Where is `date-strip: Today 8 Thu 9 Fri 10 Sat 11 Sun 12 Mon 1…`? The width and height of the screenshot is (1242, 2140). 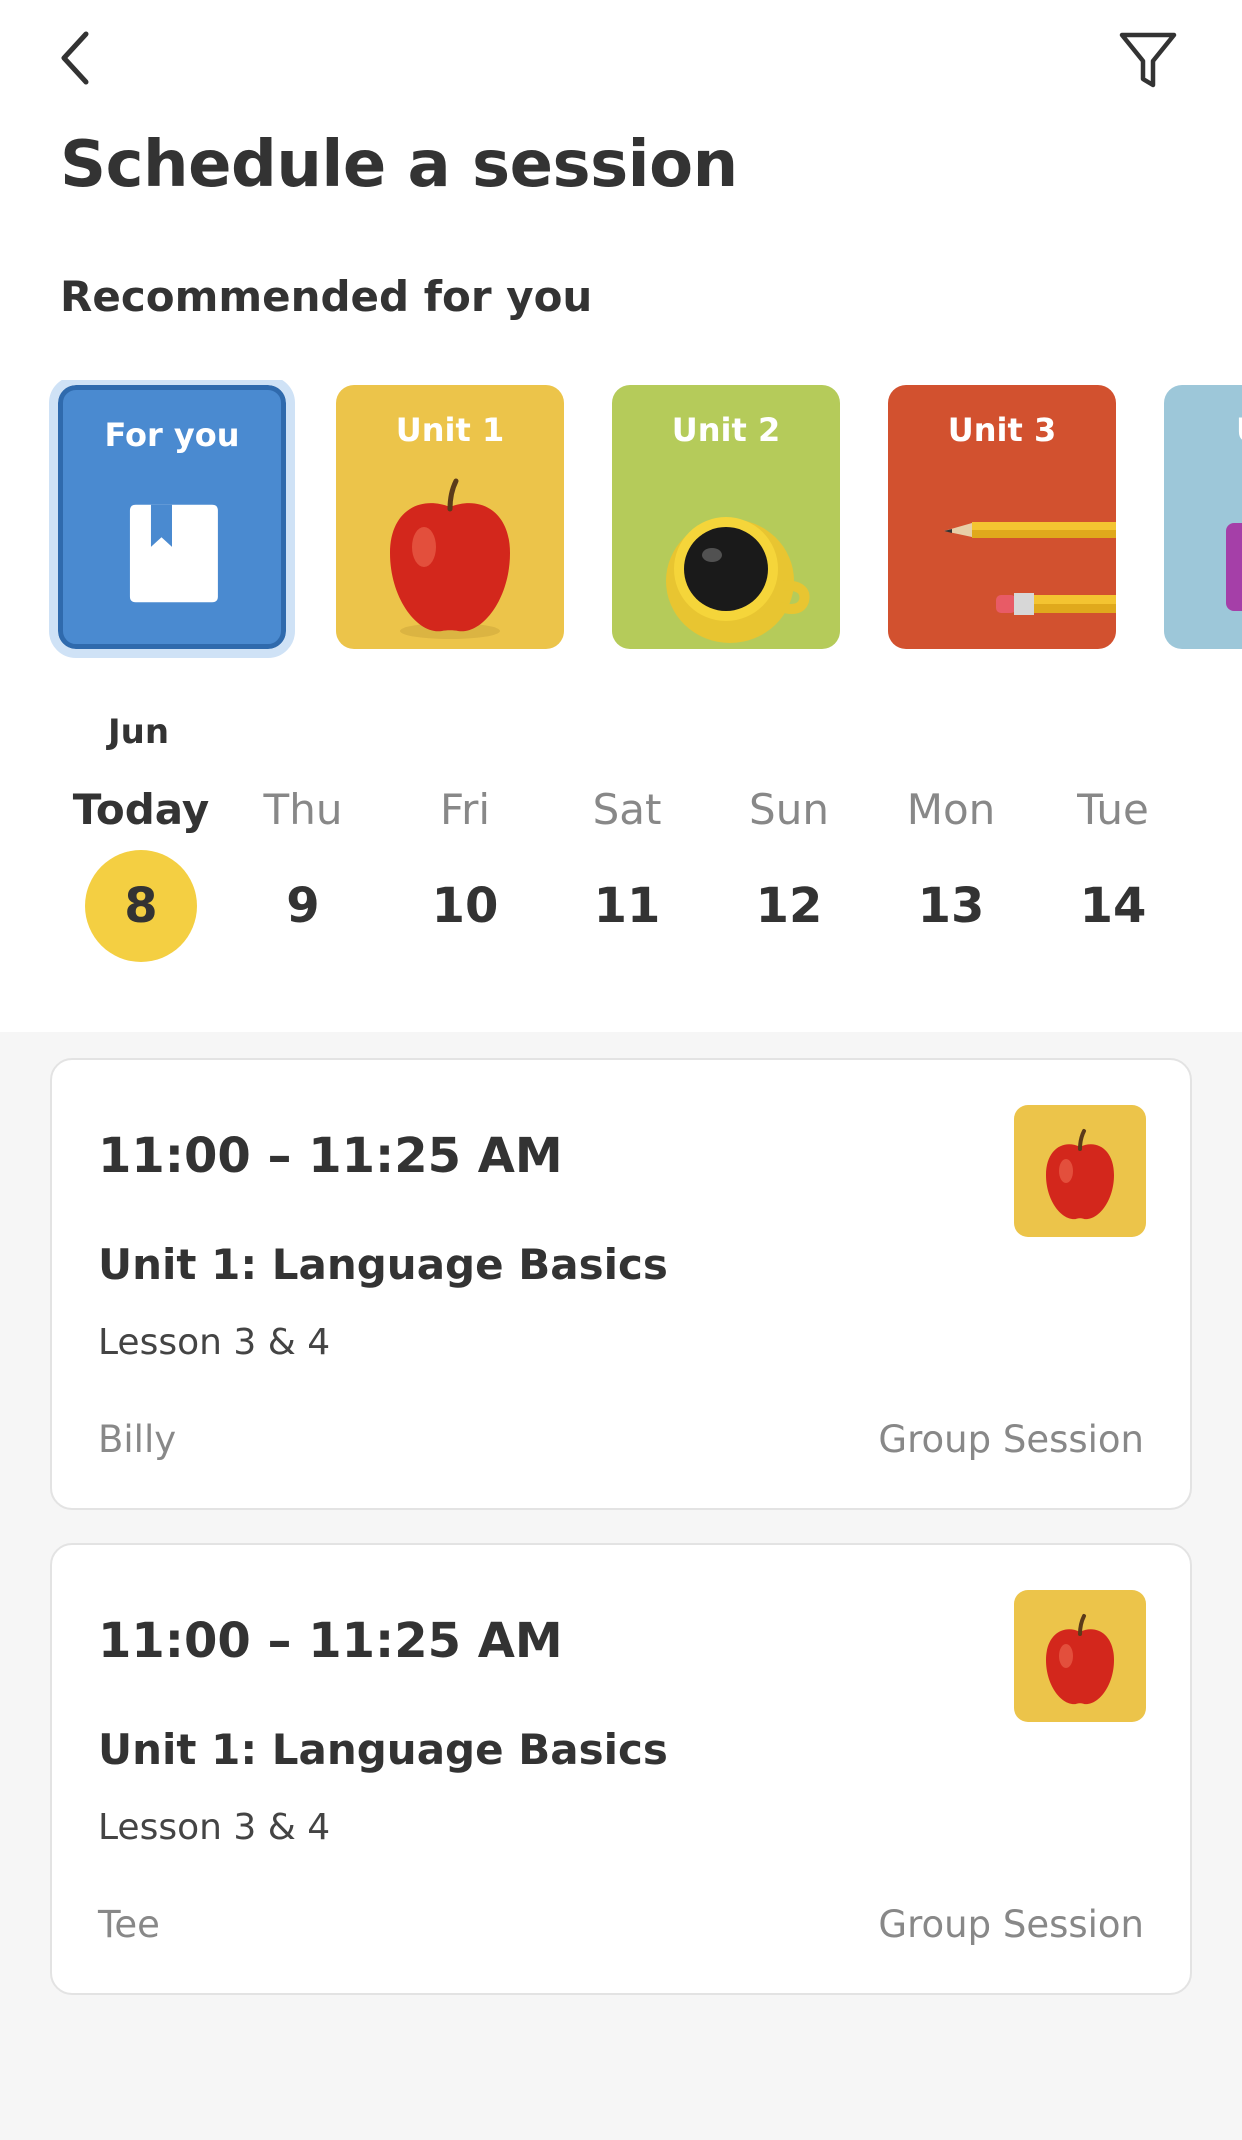
date-strip: Today 8 Thu 9 Fri 10 Sat 11 Sun 12 Mon 1… is located at coordinates (621, 880).